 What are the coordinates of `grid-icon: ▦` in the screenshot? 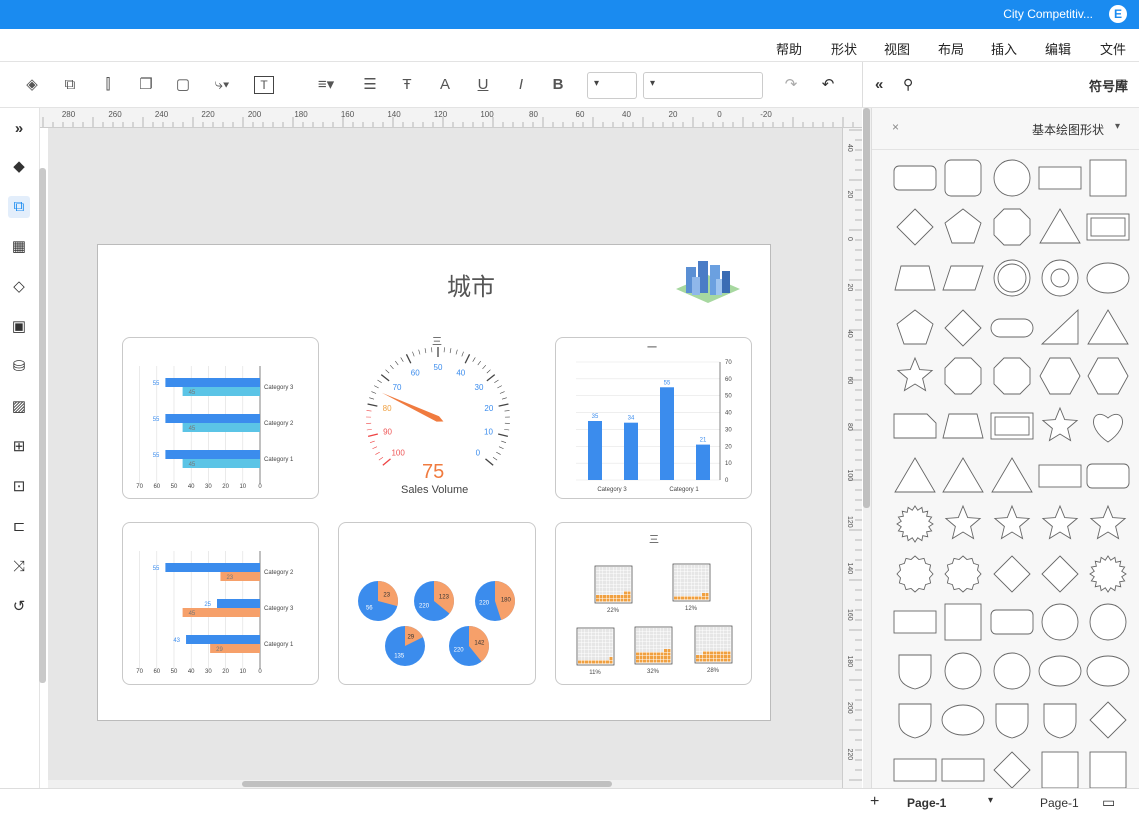 It's located at (19, 247).